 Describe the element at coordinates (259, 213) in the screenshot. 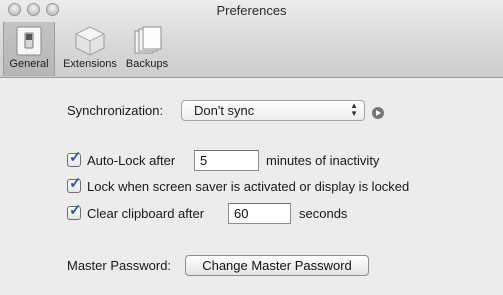

I see `clear-clipboard-seconds-field` at that location.